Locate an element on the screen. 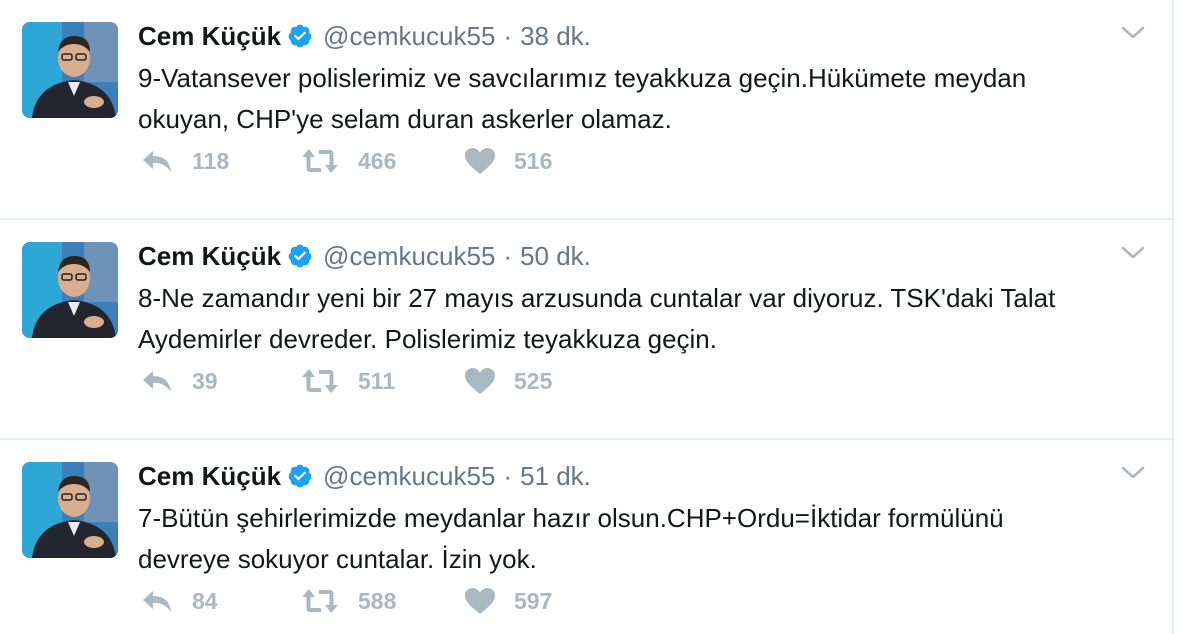 This screenshot has height=634, width=1182. tweet-actions: 84 588 597 is located at coordinates (382, 601).